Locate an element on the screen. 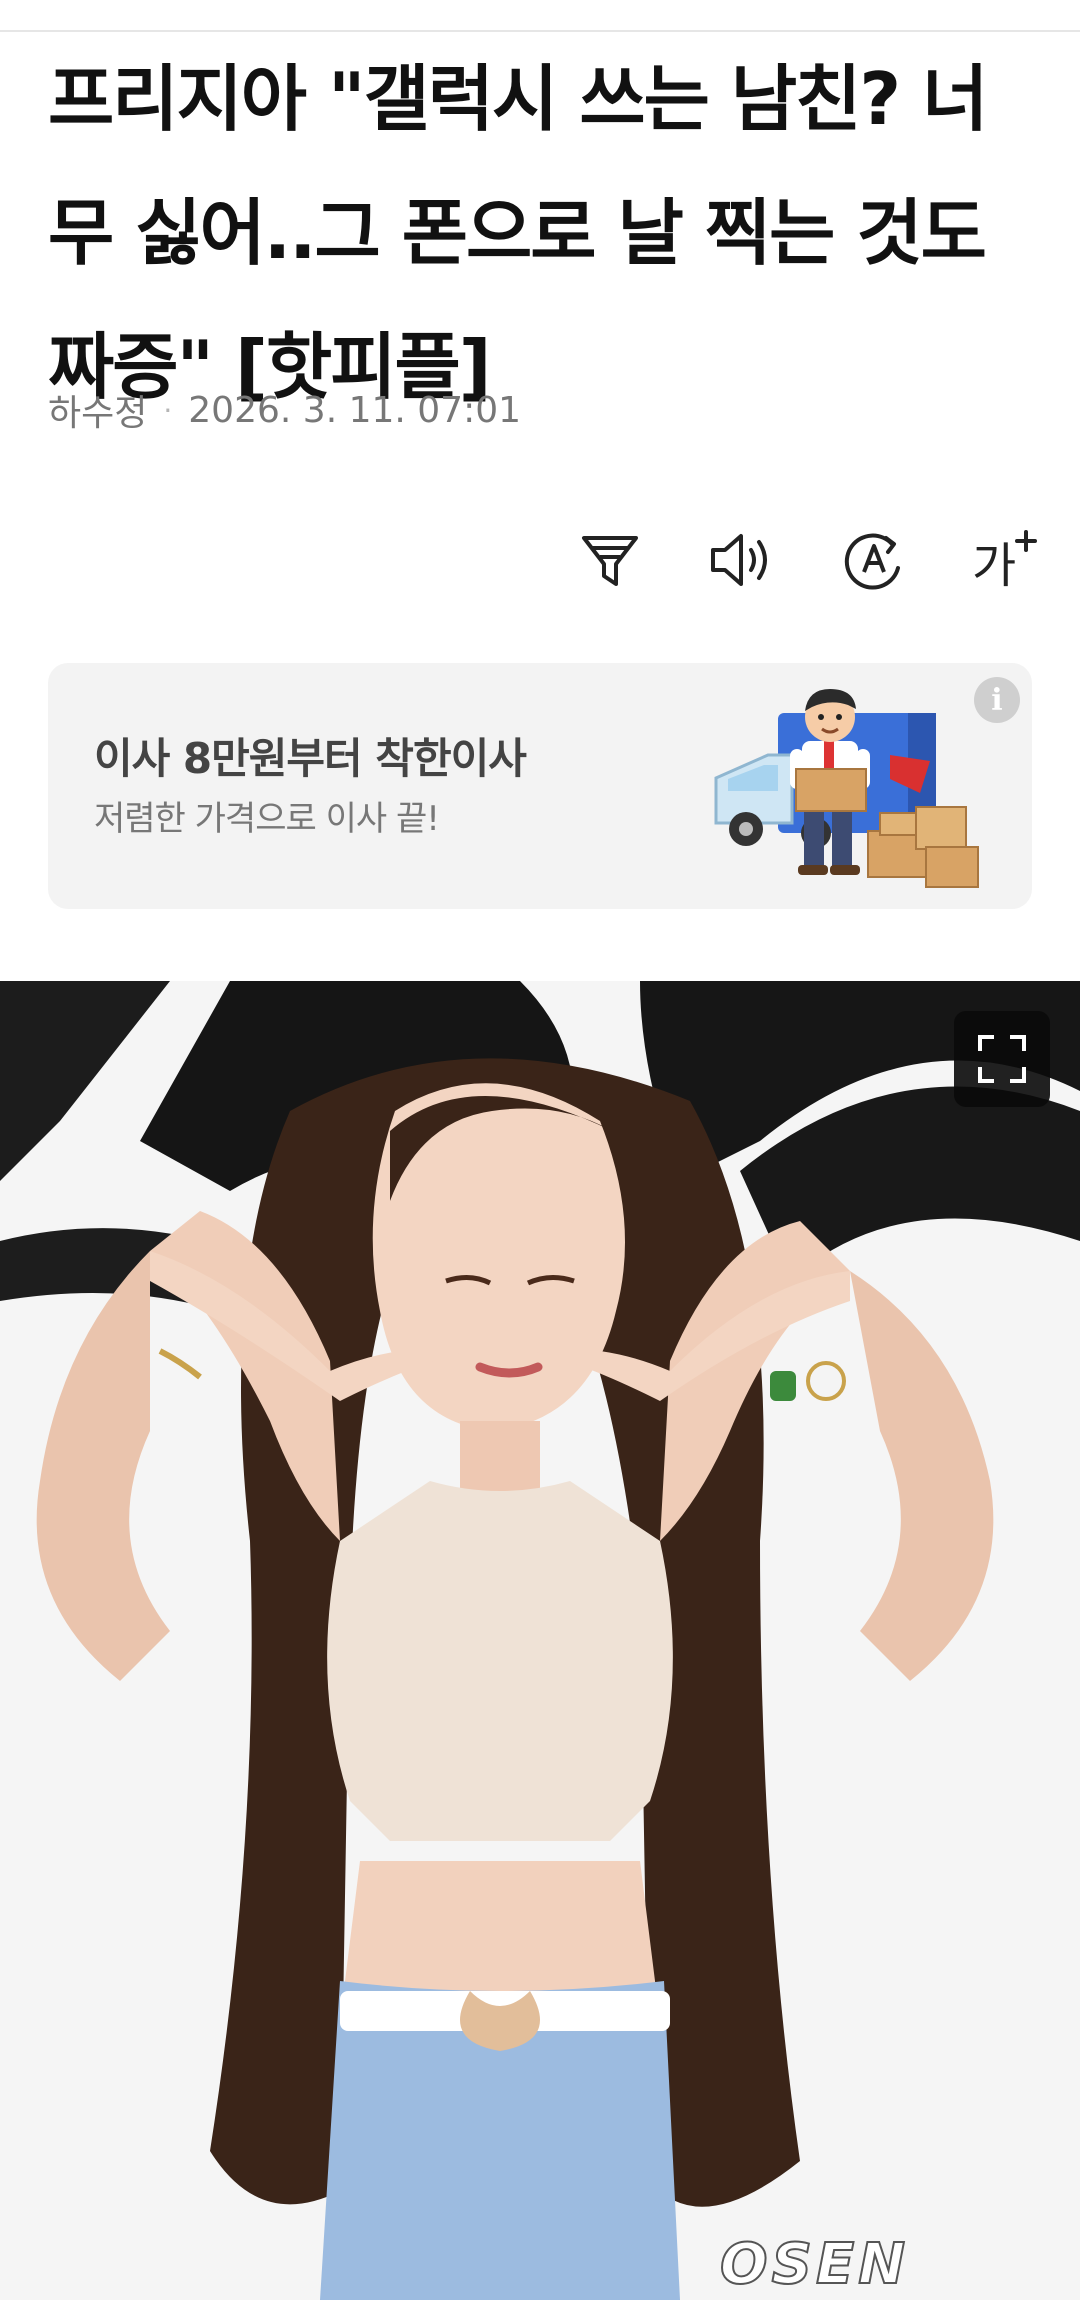  fullscreen-icon is located at coordinates (1002, 1059).